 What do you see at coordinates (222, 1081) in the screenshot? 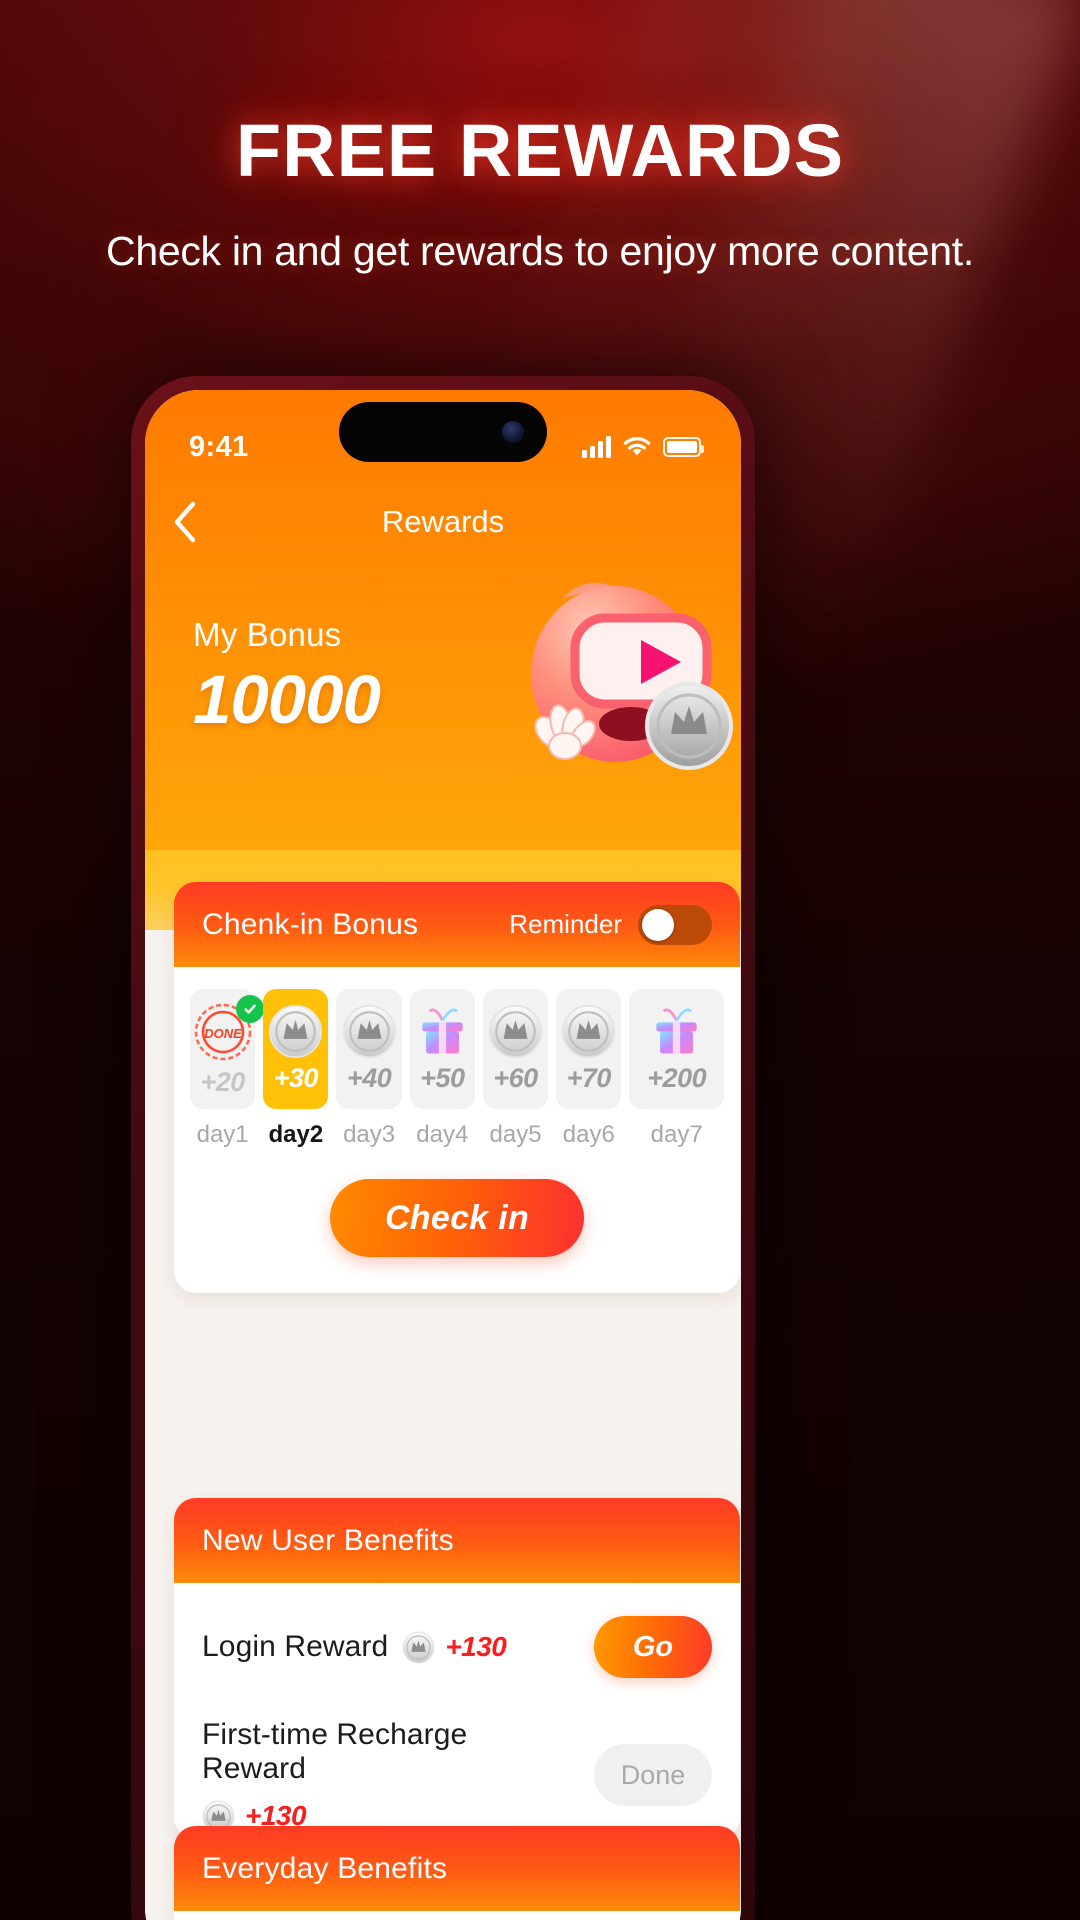
I see `checkin-day-amount: +20` at bounding box center [222, 1081].